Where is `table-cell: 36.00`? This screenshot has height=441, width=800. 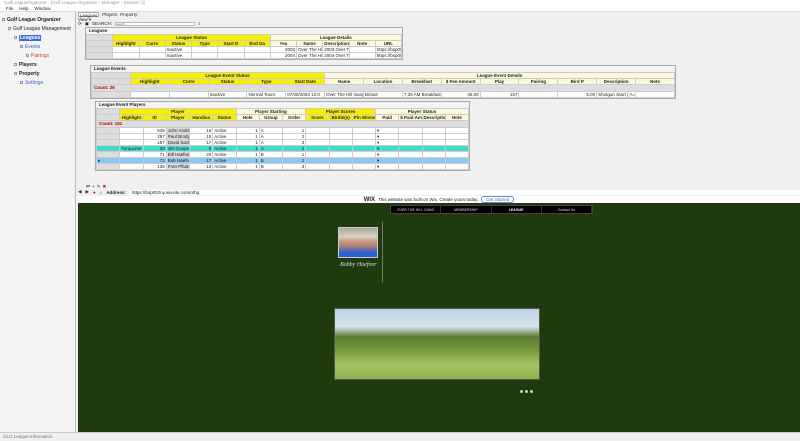 table-cell: 36.00 is located at coordinates (460, 94).